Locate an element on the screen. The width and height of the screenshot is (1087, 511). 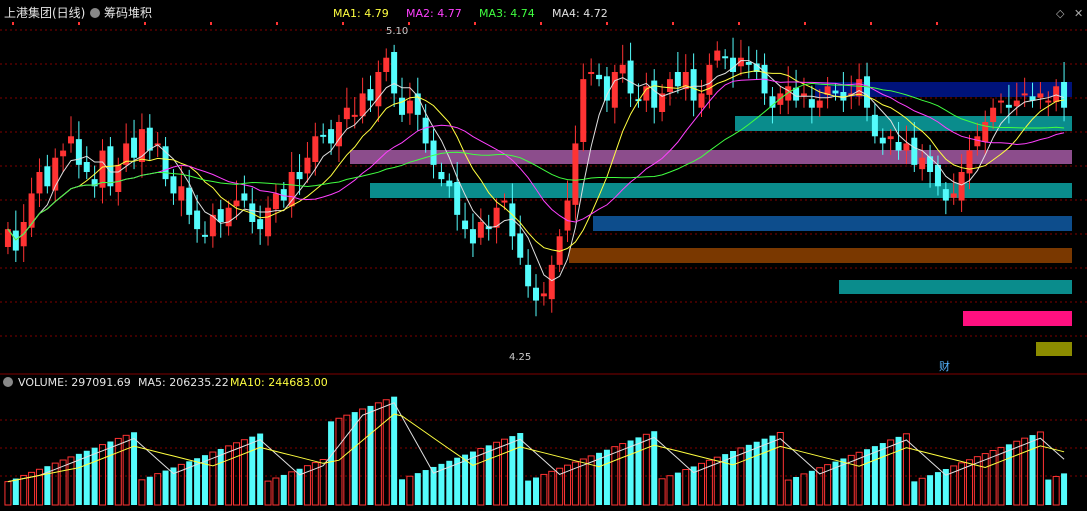
volume-label: VOLUME: 297091.69 is located at coordinates (74, 382).